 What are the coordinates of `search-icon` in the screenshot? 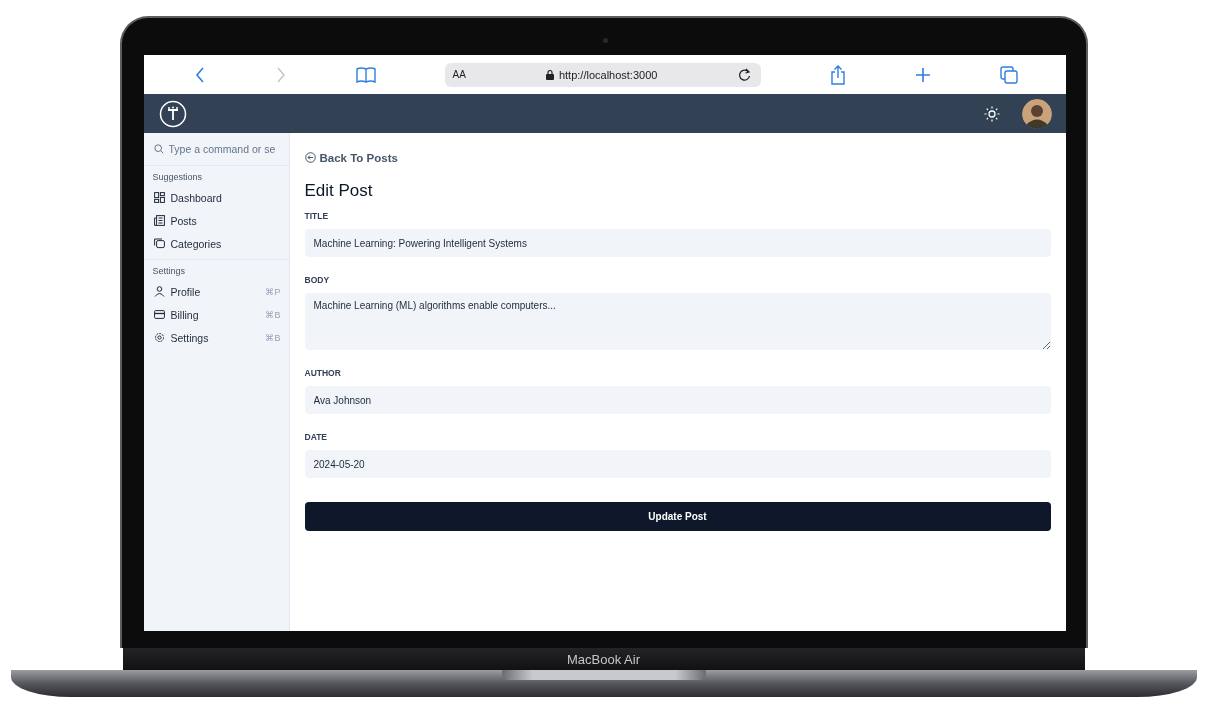 It's located at (158, 149).